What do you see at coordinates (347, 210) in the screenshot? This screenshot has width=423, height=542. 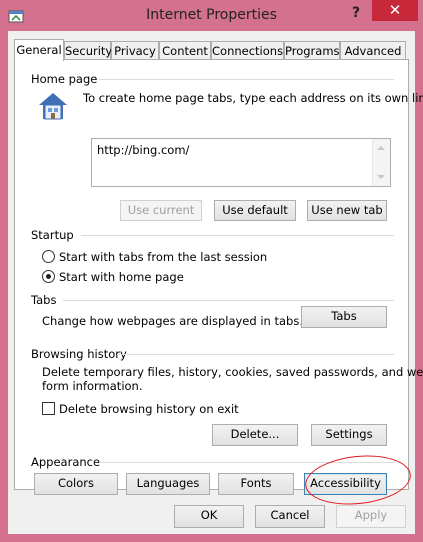 I see `use-new-tab-button: Use new tab` at bounding box center [347, 210].